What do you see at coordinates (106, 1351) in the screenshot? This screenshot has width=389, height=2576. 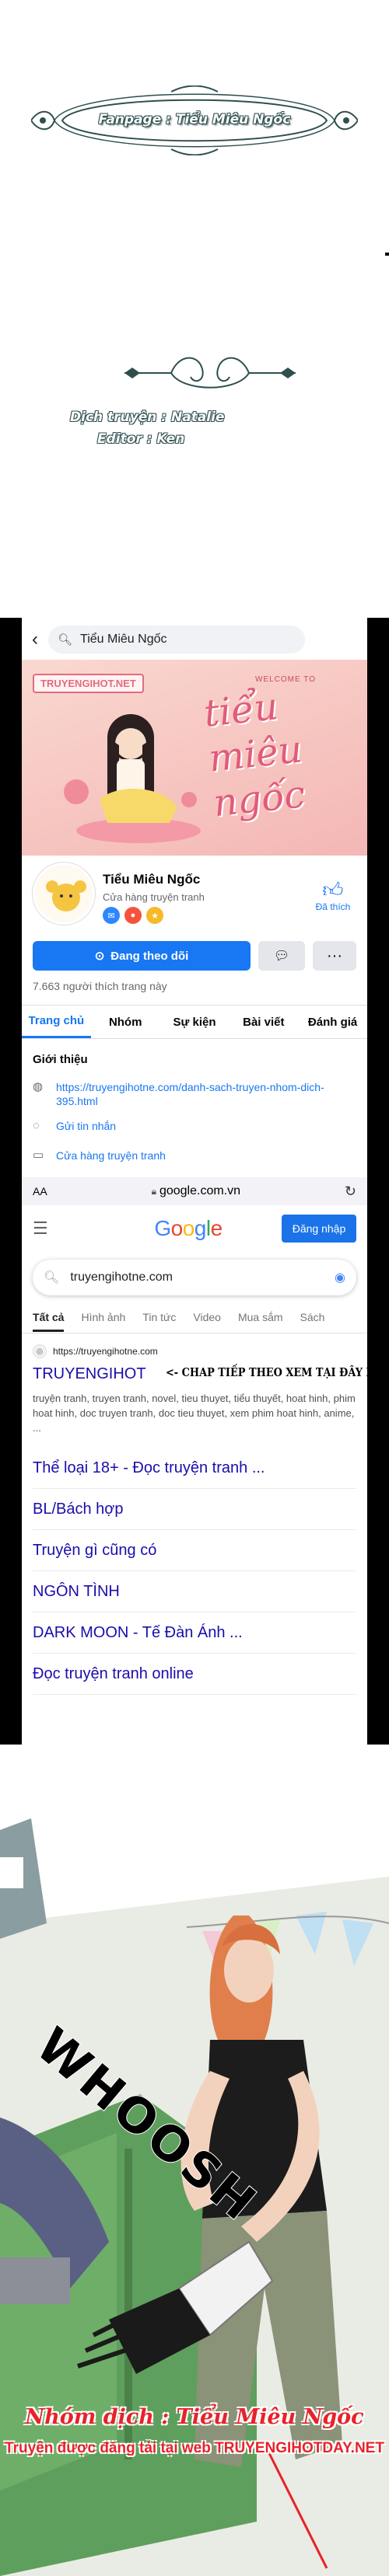 I see `result-url: https://truyengihotne.com` at bounding box center [106, 1351].